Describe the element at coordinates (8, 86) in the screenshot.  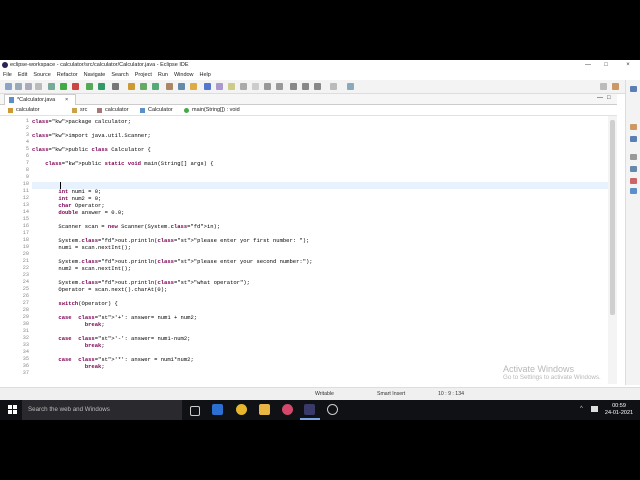
I see `new-icon` at that location.